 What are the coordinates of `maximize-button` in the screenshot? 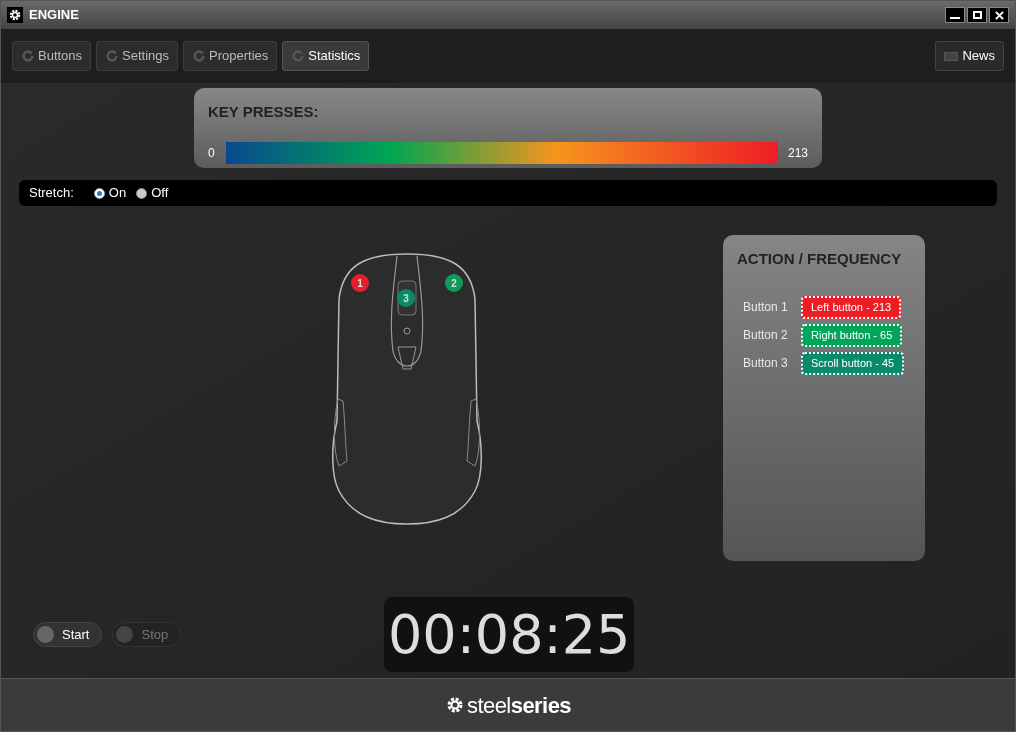 It's located at (977, 15).